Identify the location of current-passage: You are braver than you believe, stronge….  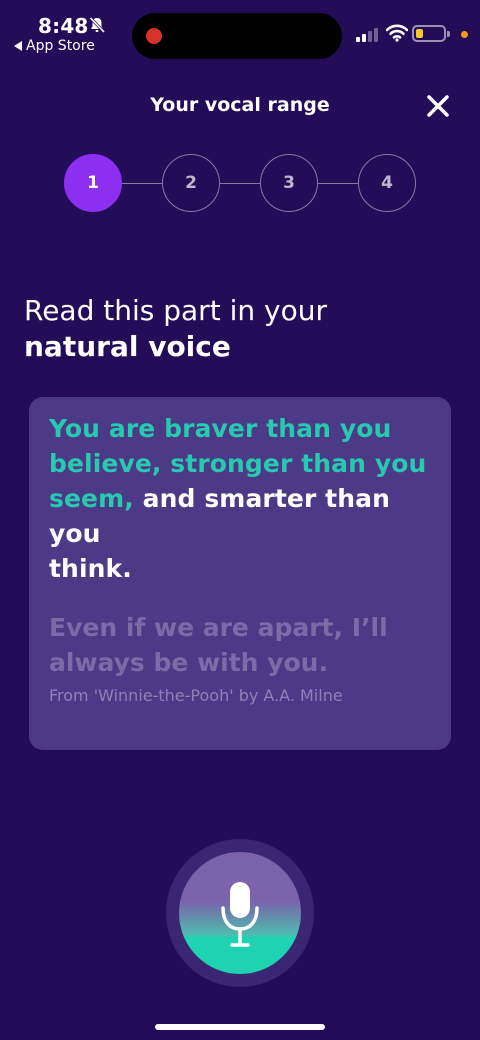
(240, 498).